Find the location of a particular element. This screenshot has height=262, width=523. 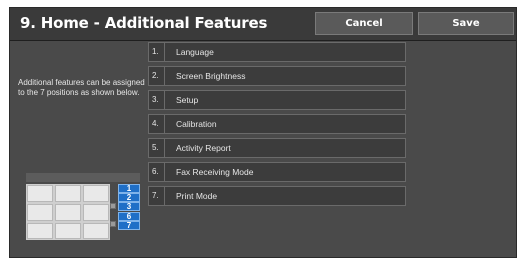

feature-item-activity-report: 5. Activity Report is located at coordinates (277, 148).